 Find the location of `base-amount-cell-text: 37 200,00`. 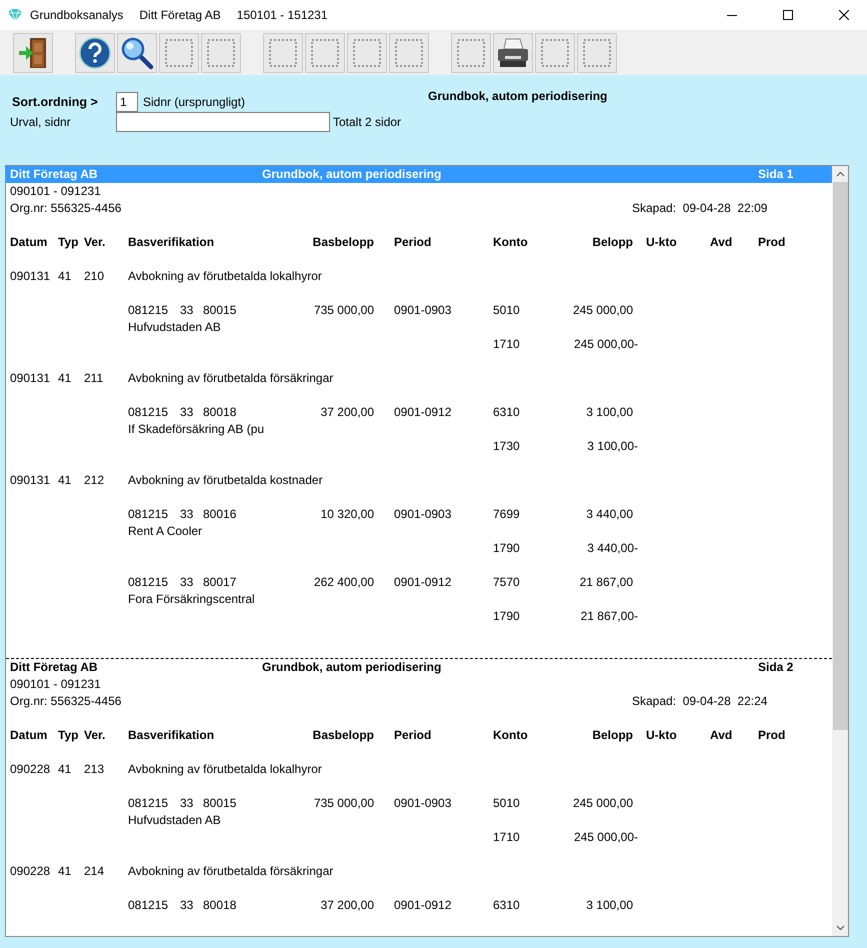

base-amount-cell-text: 37 200,00 is located at coordinates (347, 412).